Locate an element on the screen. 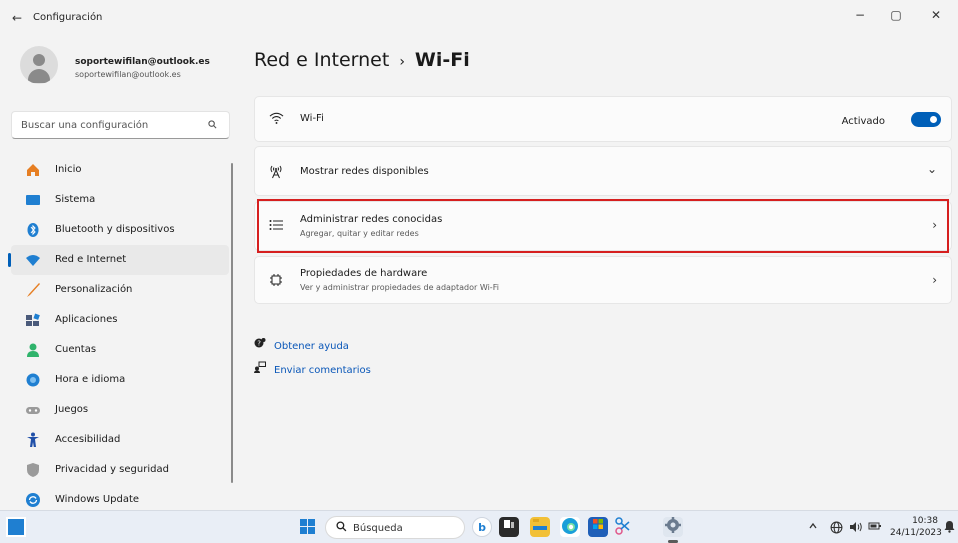 This screenshot has width=958, height=543. close-button: ✕ is located at coordinates (936, 17).